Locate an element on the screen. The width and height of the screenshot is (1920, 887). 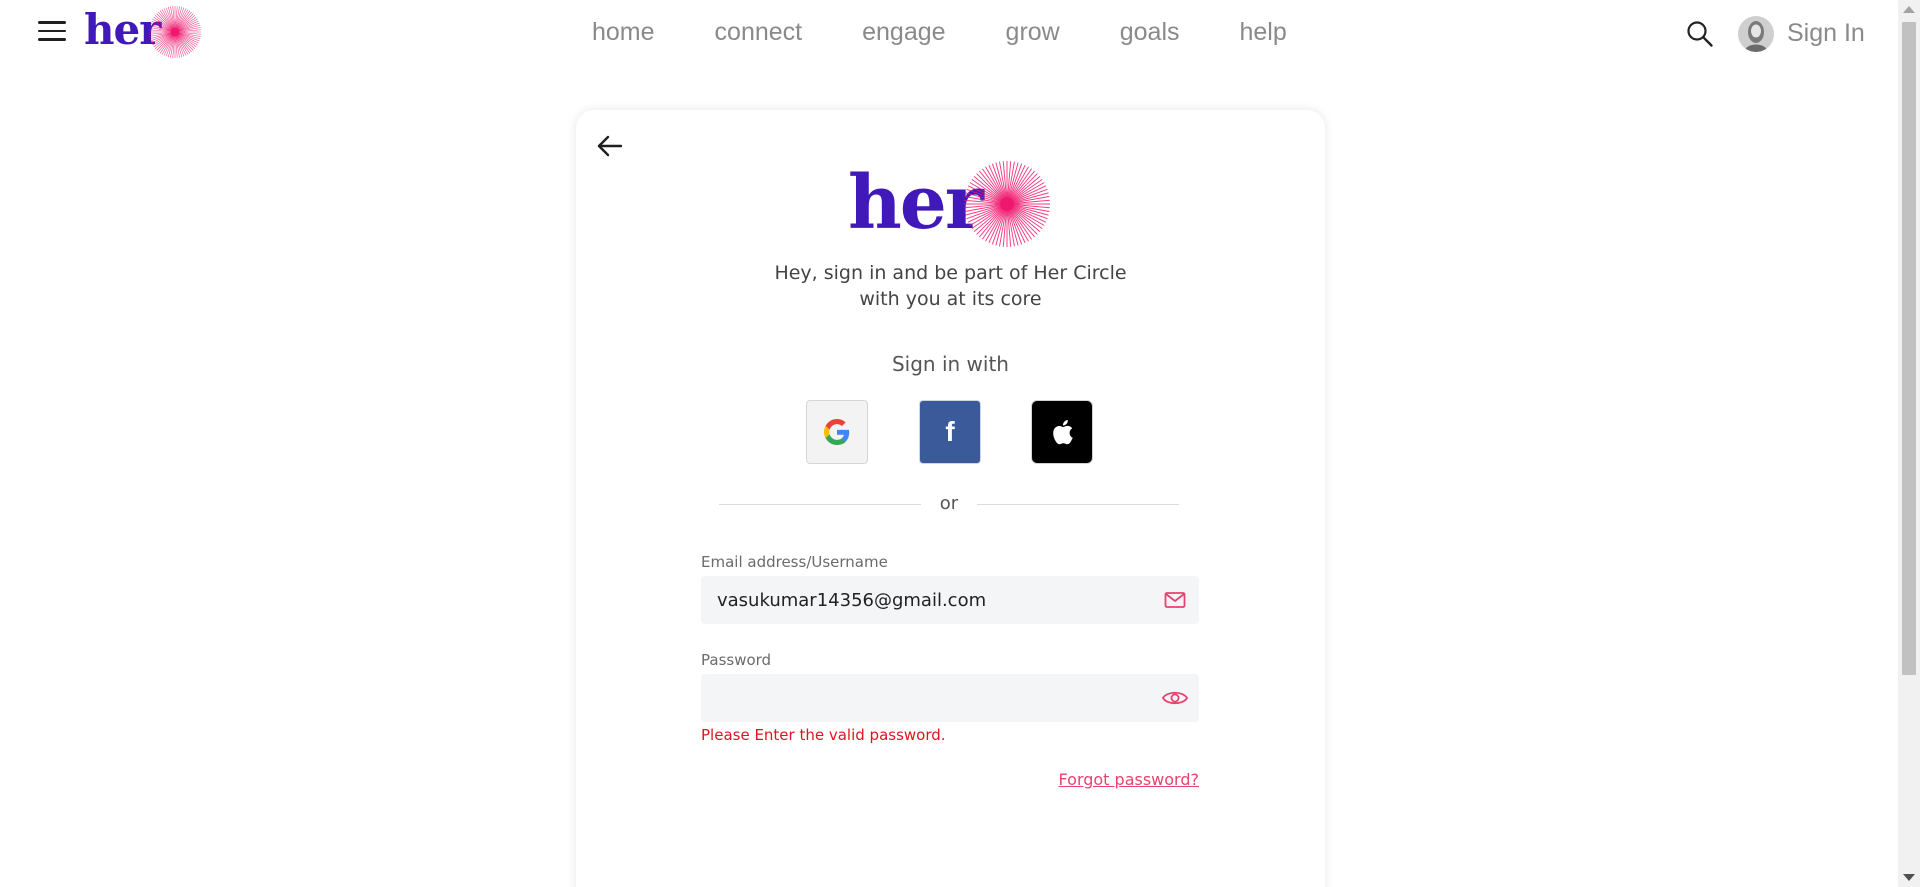
forgot-password-link: Forgot password? is located at coordinates (1129, 779).